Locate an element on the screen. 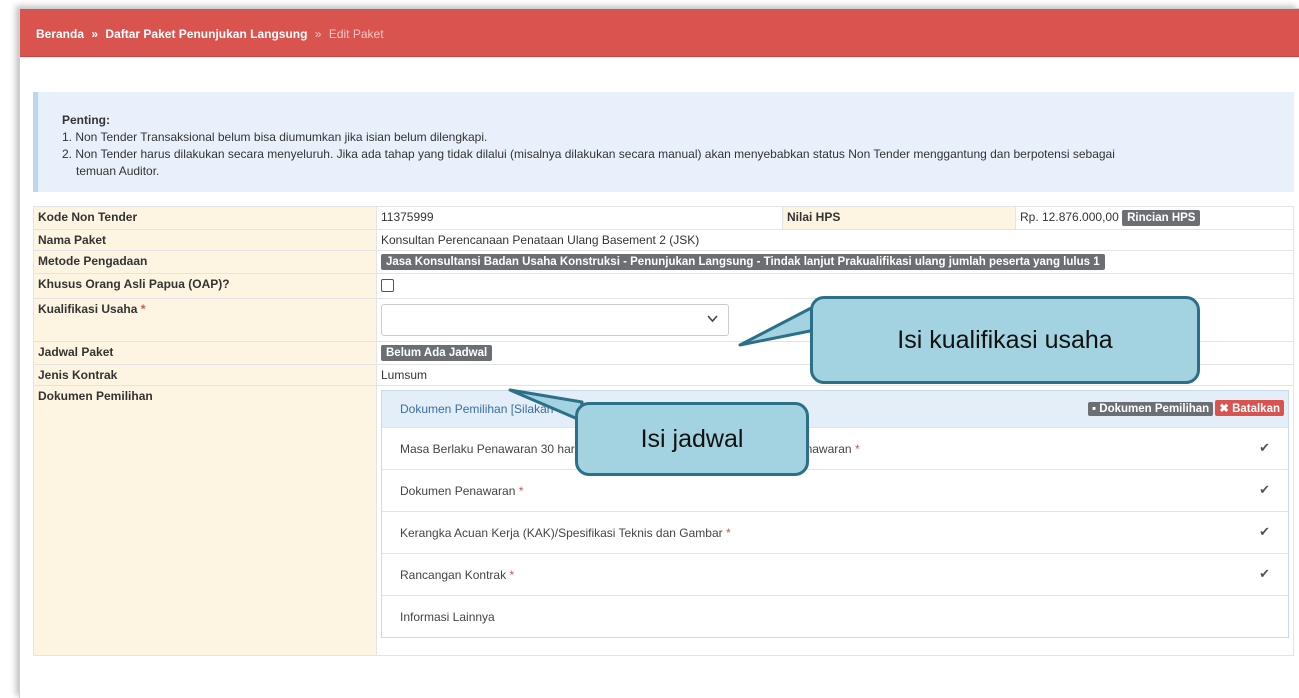  row-oap: Khusus Orang Asli Papua (OAP)? is located at coordinates (663, 286).